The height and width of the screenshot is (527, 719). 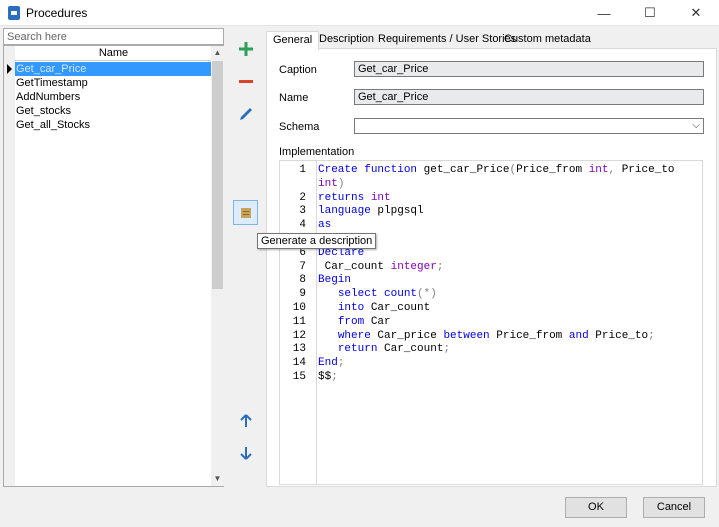 I want to click on scroll-up-arrow-icon: ▲, so click(x=217, y=53).